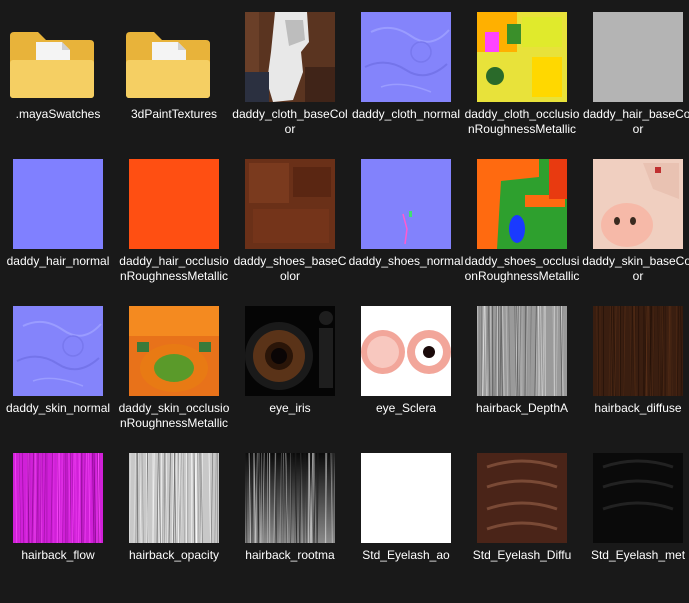 The height and width of the screenshot is (603, 689). I want to click on file-item-daddy-cloth-basecolor: daddy_cloth_baseColor, so click(290, 87).